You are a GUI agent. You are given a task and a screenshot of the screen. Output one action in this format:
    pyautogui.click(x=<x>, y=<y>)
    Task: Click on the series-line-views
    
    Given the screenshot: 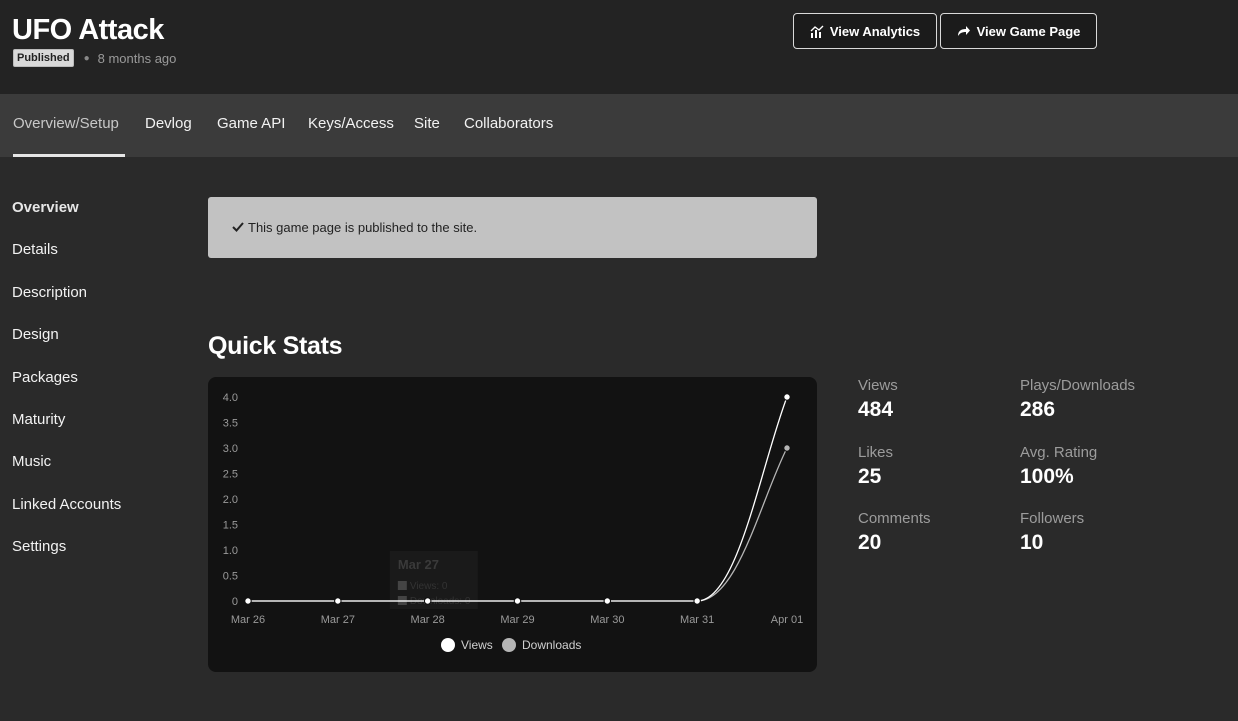 What is the action you would take?
    pyautogui.click(x=518, y=499)
    